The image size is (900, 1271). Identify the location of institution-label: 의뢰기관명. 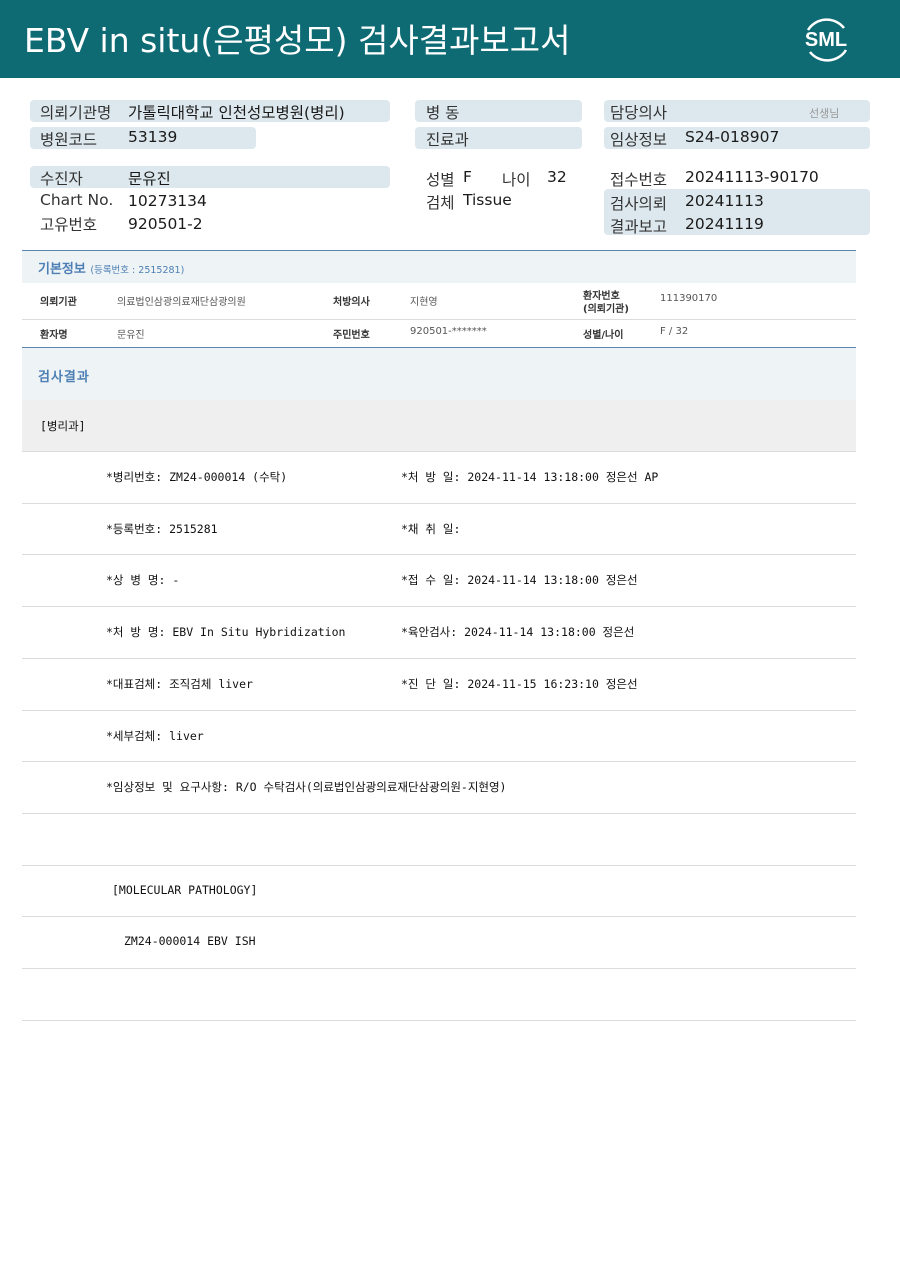
(76, 113).